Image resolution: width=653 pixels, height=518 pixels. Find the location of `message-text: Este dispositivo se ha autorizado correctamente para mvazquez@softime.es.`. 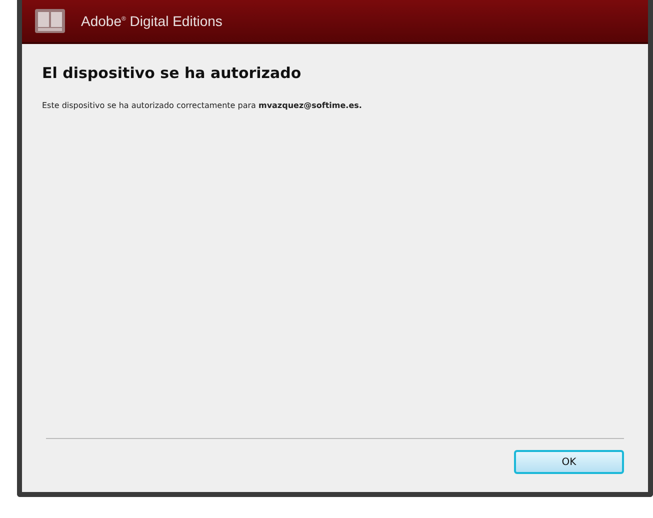

message-text: Este dispositivo se ha autorizado correctamente para mvazquez@softime.es. is located at coordinates (202, 105).